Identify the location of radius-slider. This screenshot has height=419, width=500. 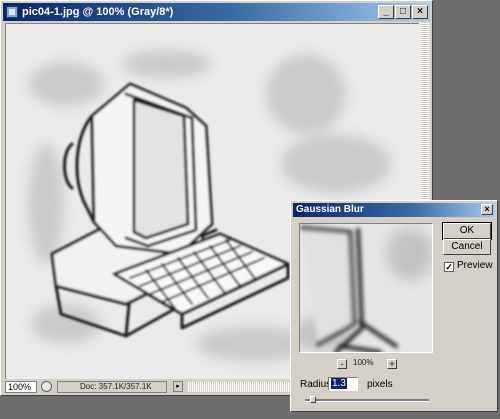
(367, 399).